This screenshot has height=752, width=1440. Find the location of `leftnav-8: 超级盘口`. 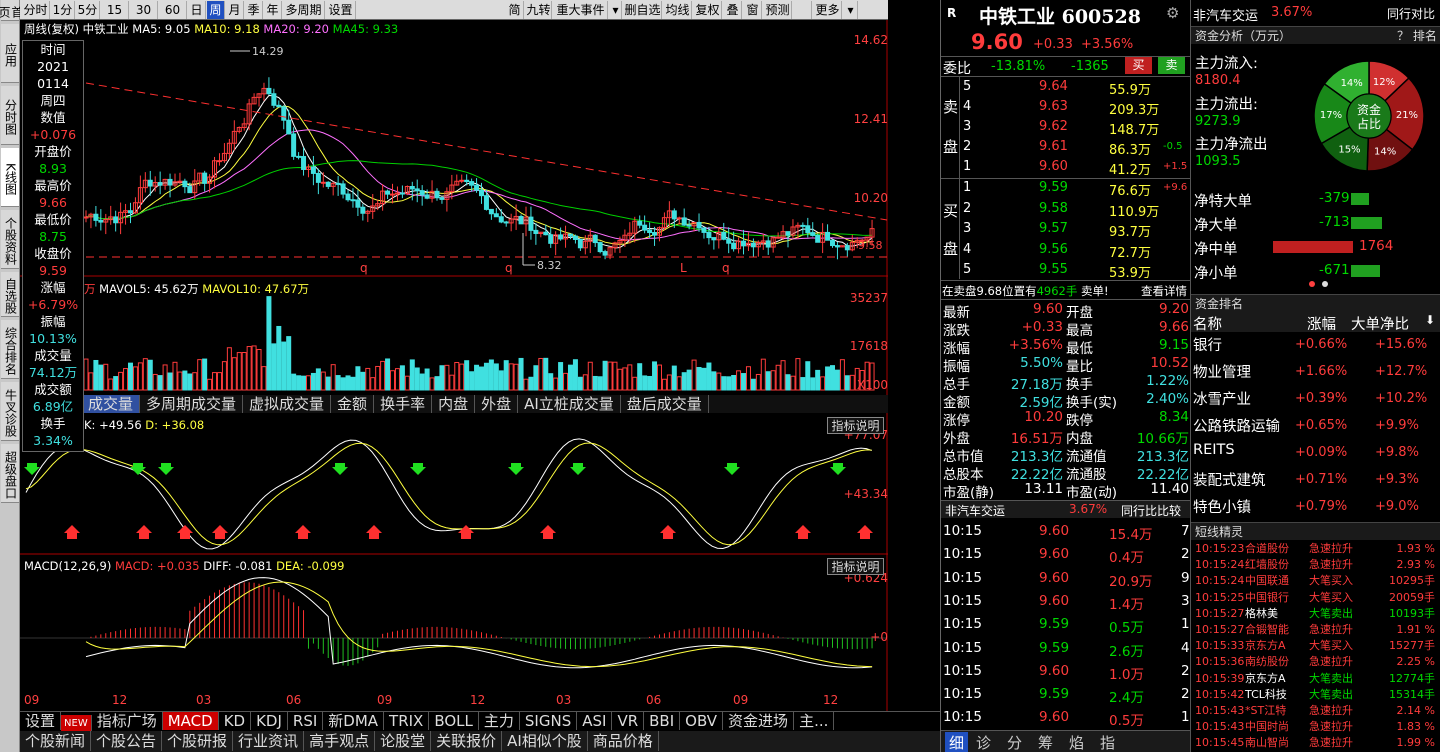

leftnav-8: 超级盘口 is located at coordinates (10, 473).